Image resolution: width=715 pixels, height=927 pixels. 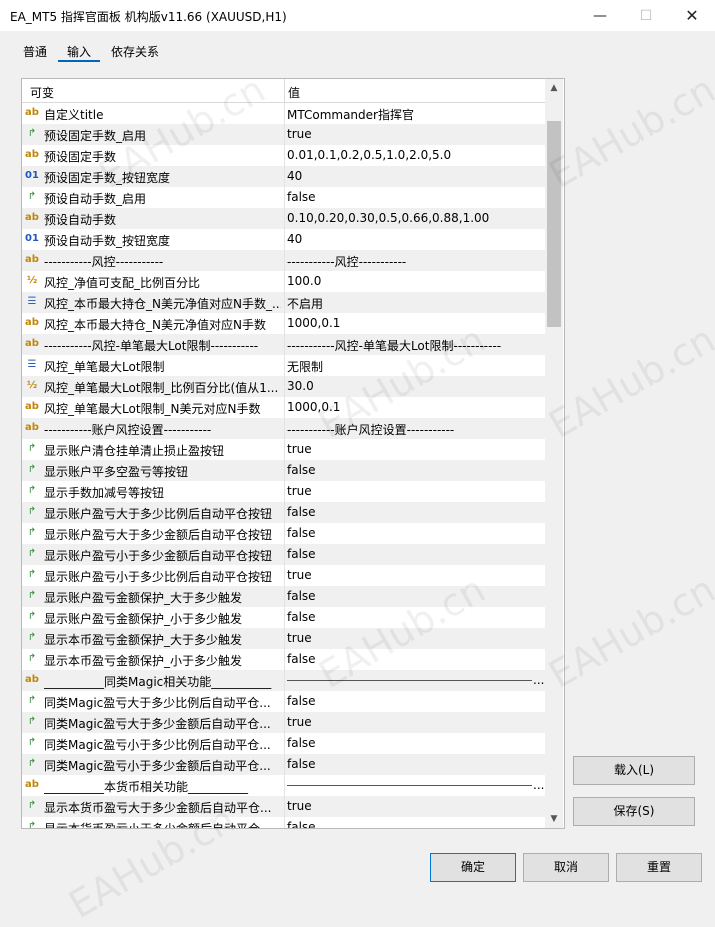 What do you see at coordinates (283, 533) in the screenshot?
I see `table-row: ↱ 显示账户盈亏大于多少金额后自动平仓按钮 false` at bounding box center [283, 533].